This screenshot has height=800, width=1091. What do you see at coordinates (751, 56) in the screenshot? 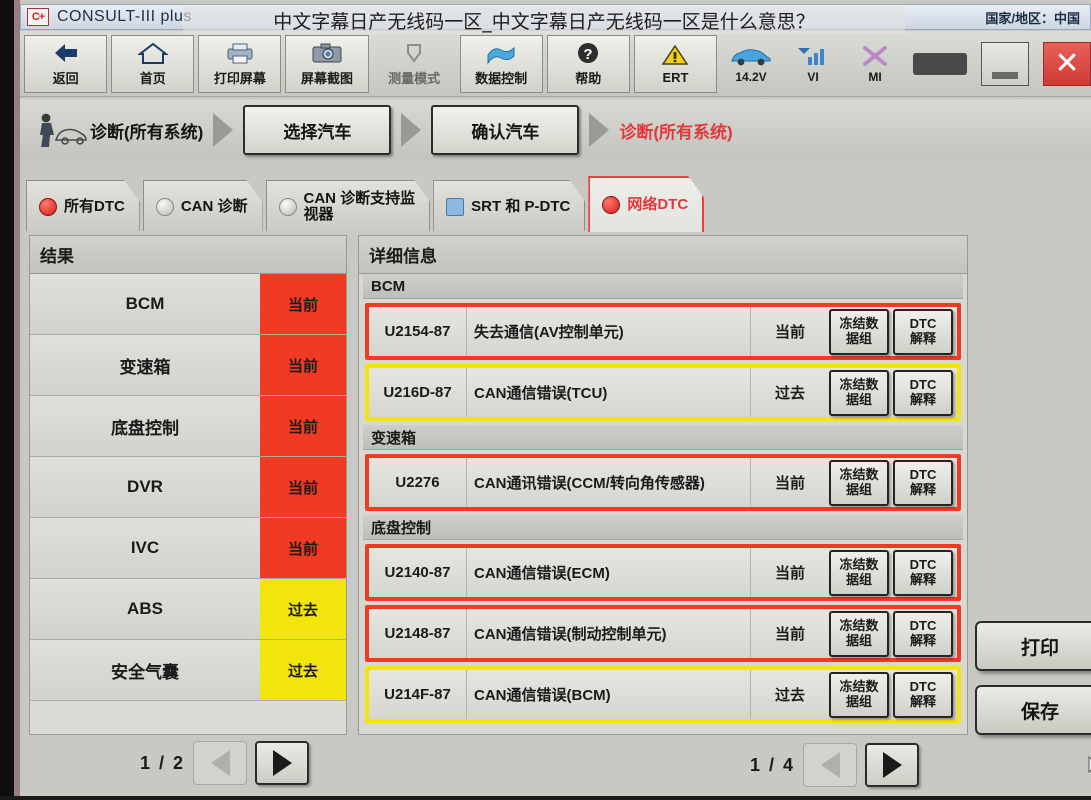
I see `car-icon` at bounding box center [751, 56].